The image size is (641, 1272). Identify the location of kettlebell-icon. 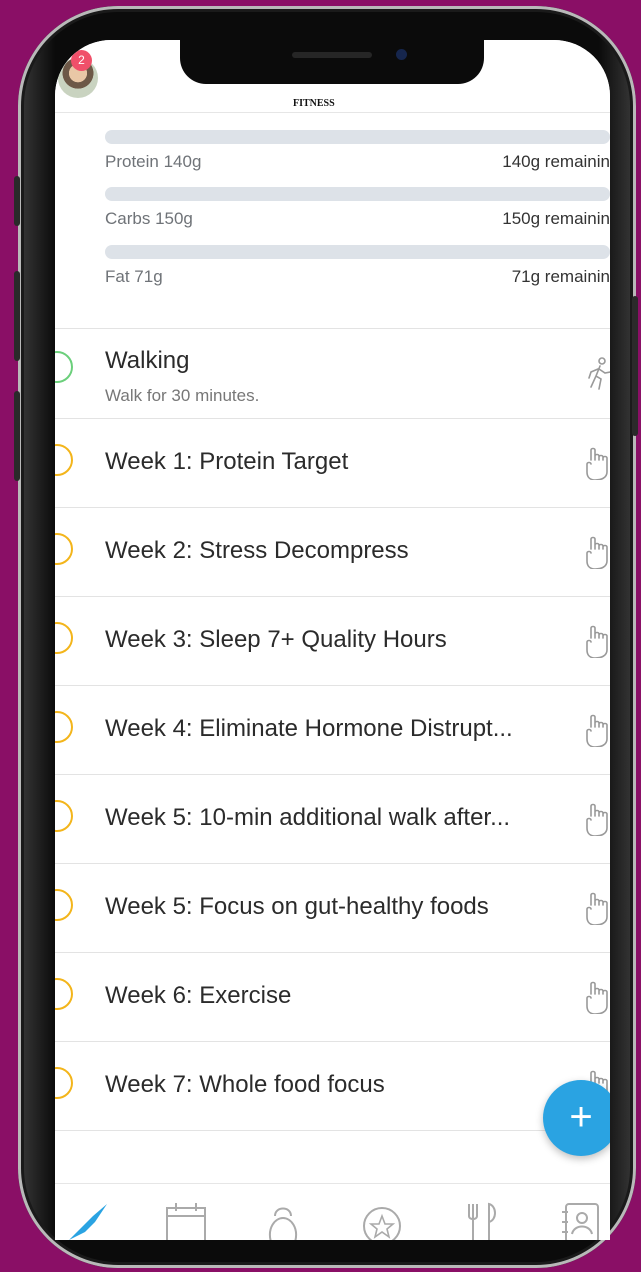
(283, 1221).